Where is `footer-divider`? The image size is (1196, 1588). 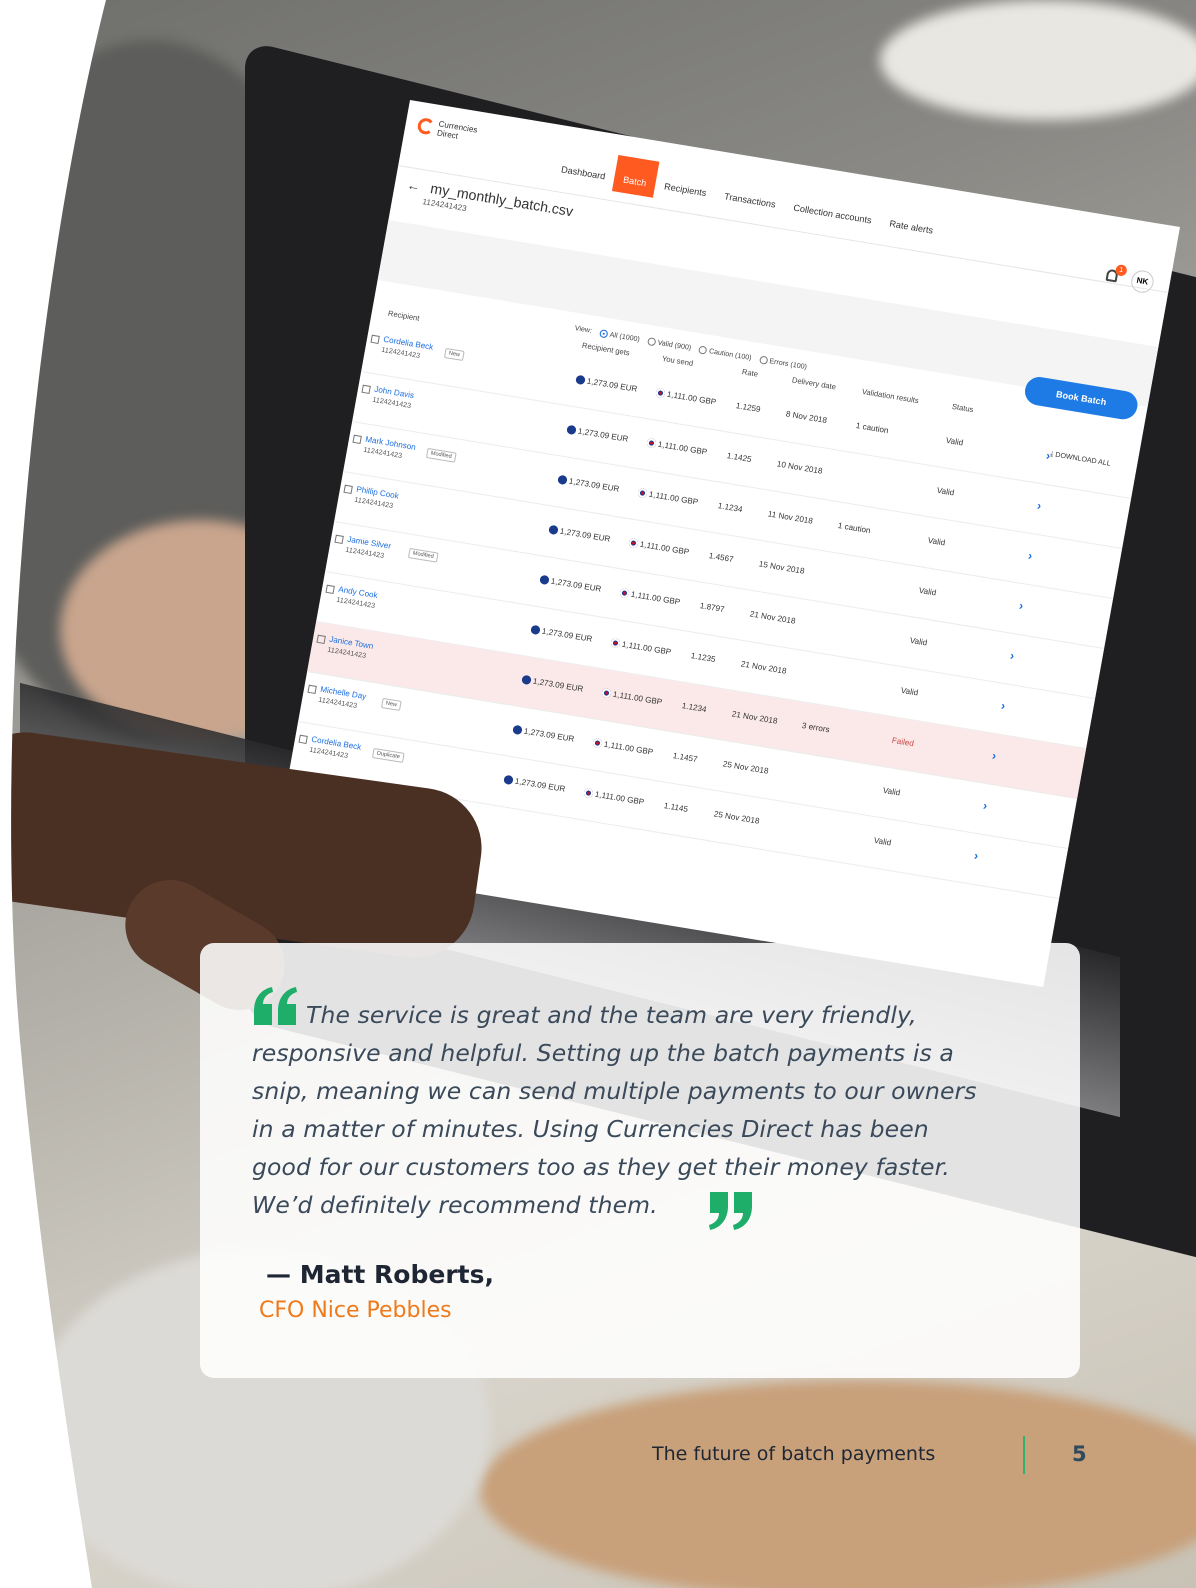
footer-divider is located at coordinates (1024, 1455).